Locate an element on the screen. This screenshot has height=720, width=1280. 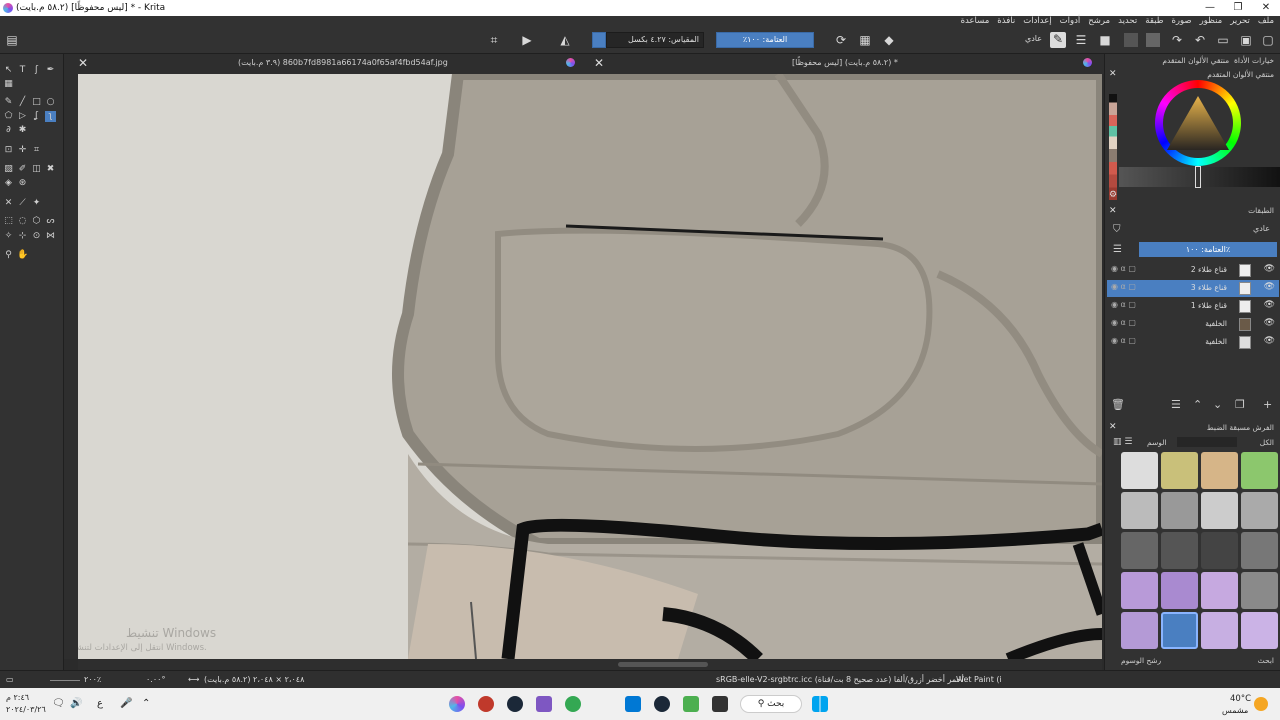
layer-row-4: ◉ α ▢ الخلفية 👁 is located at coordinates (1193, 324).